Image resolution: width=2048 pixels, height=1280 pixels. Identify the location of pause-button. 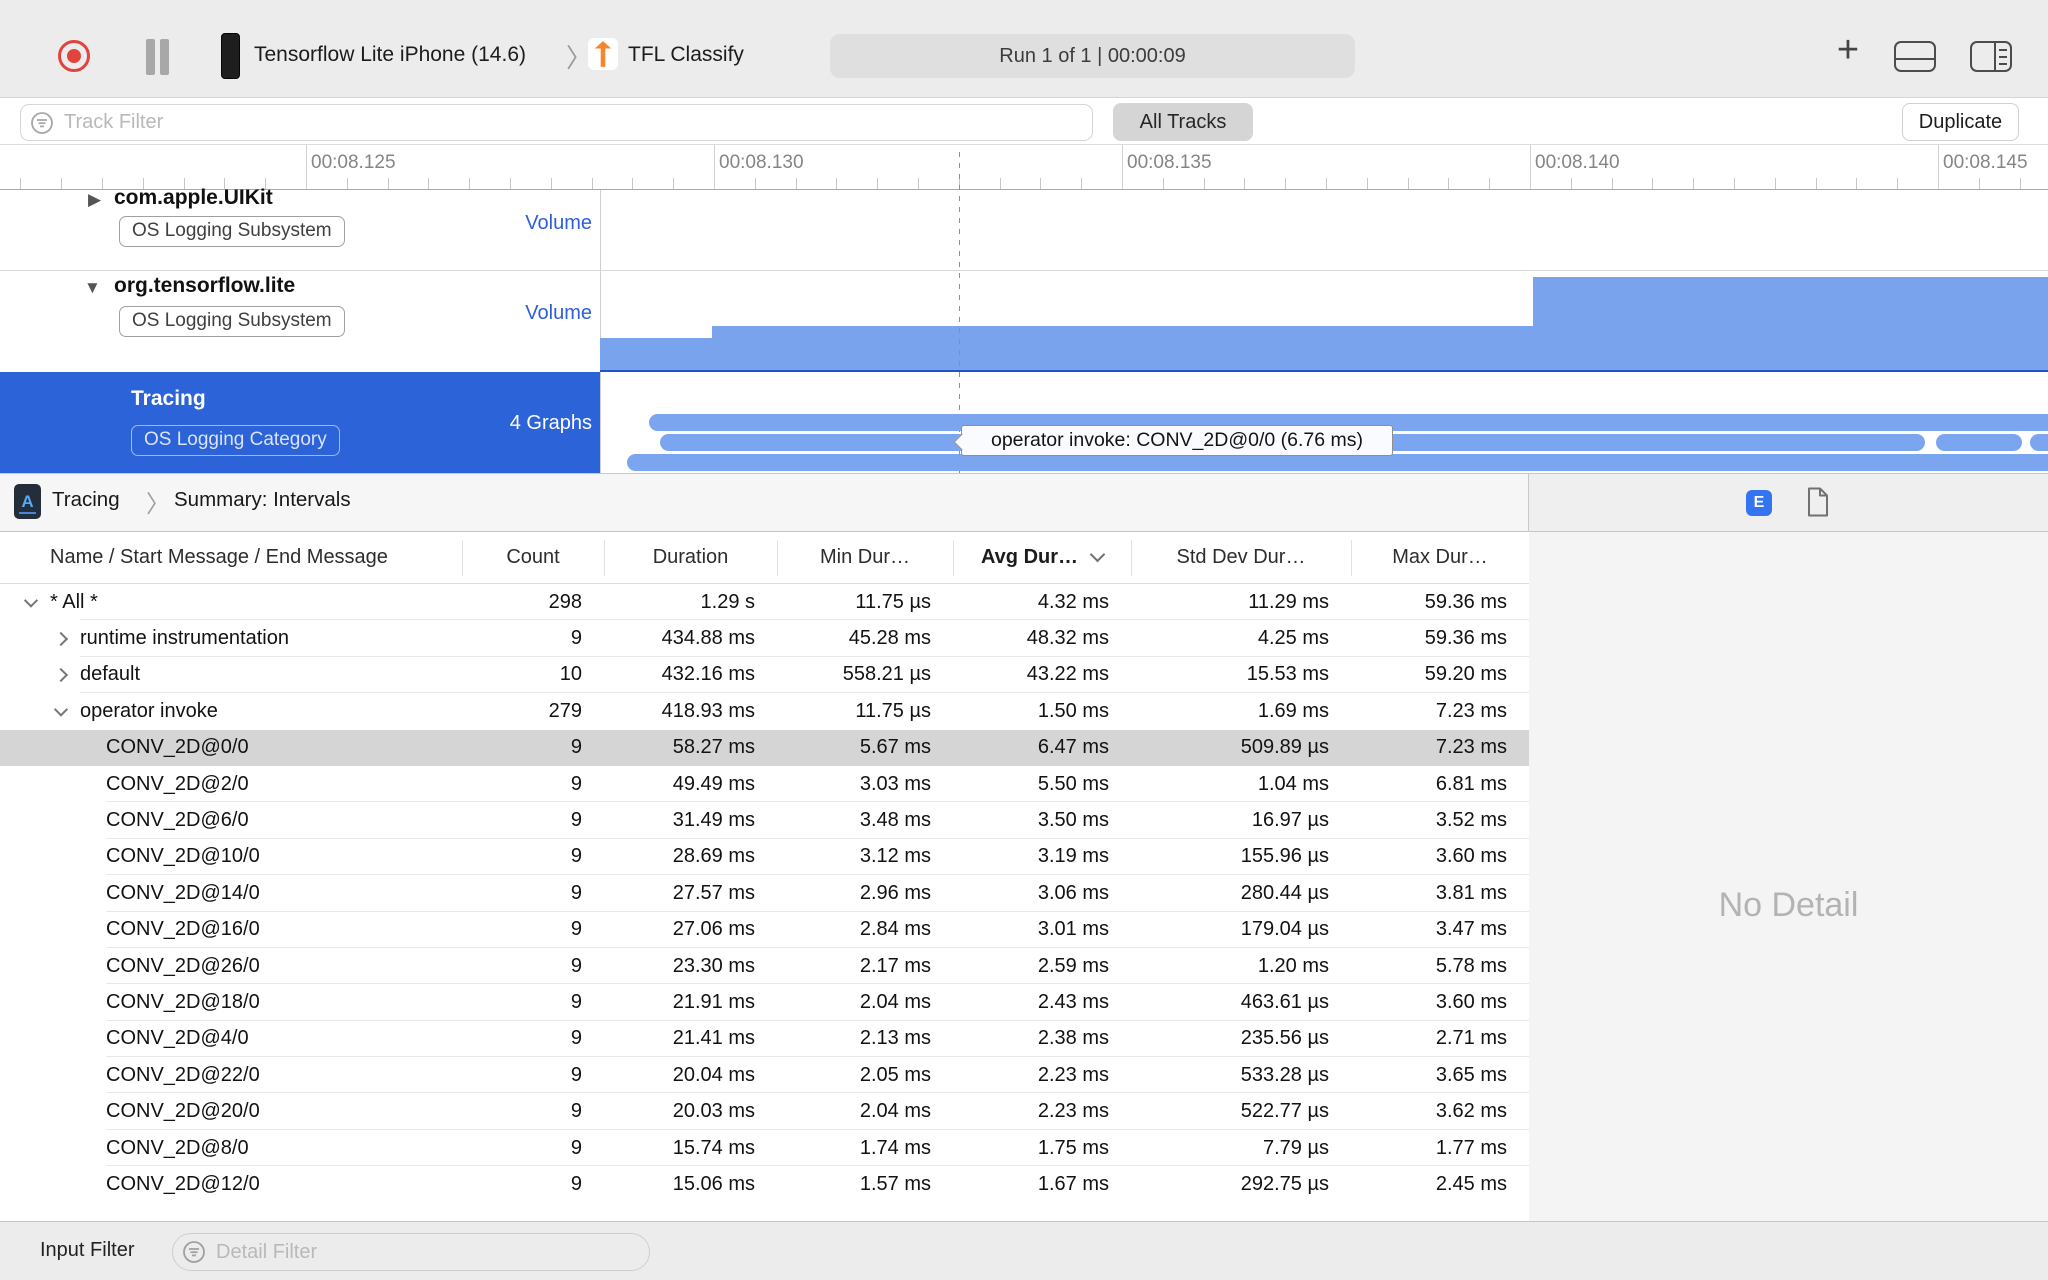
(158, 57).